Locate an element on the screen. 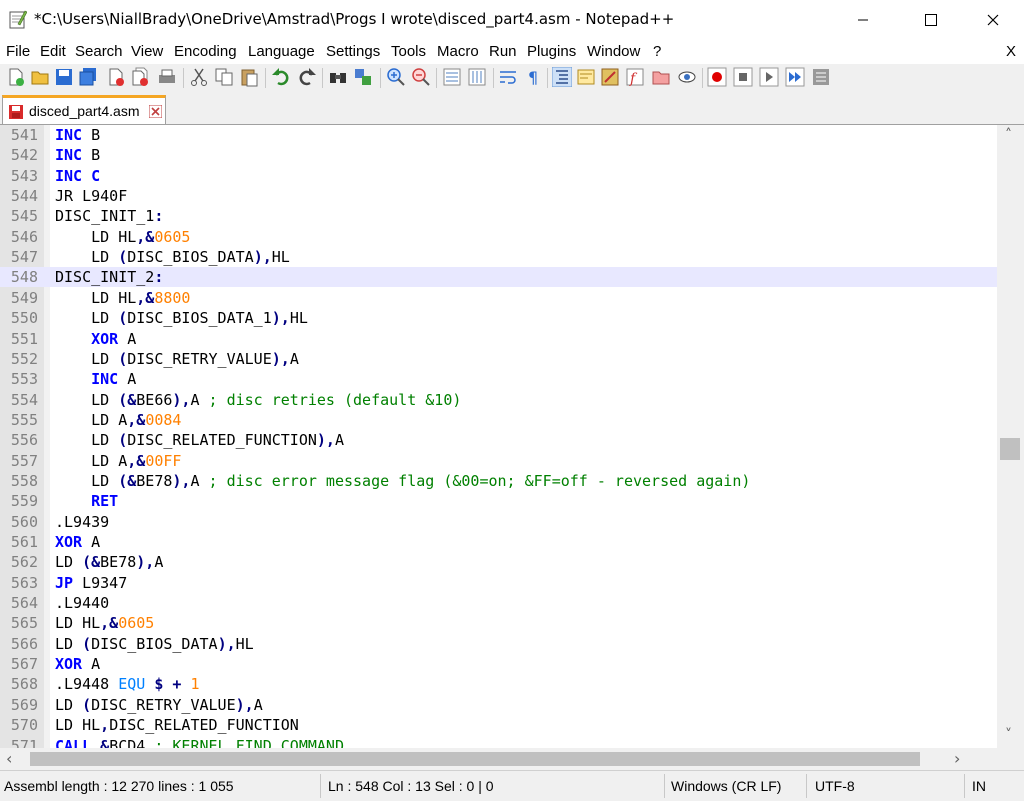  open-file-icon is located at coordinates (40, 77).